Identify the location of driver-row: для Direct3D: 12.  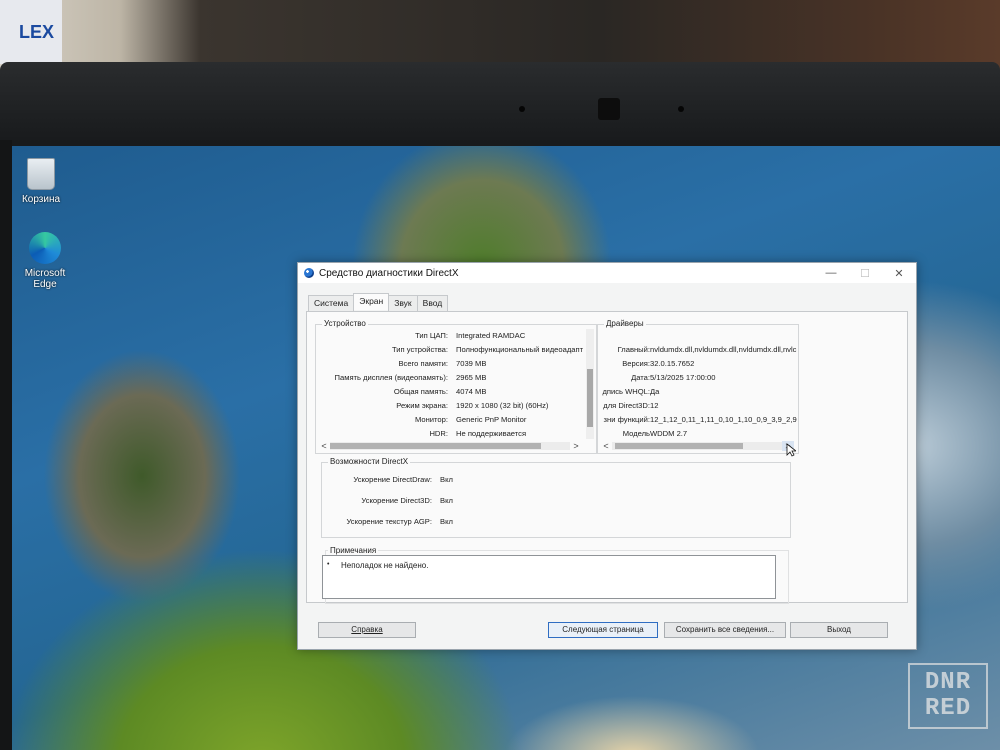
(631, 405).